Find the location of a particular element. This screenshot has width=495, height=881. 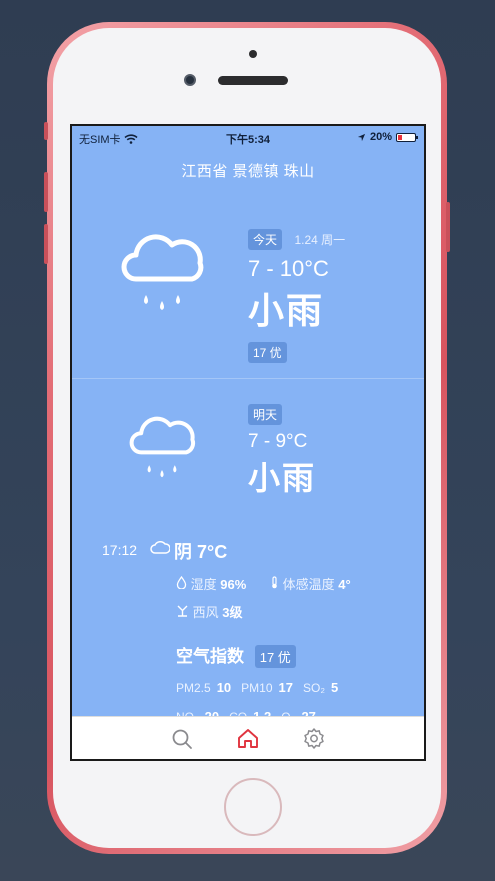

today-date: 1.24 周一 is located at coordinates (320, 240).